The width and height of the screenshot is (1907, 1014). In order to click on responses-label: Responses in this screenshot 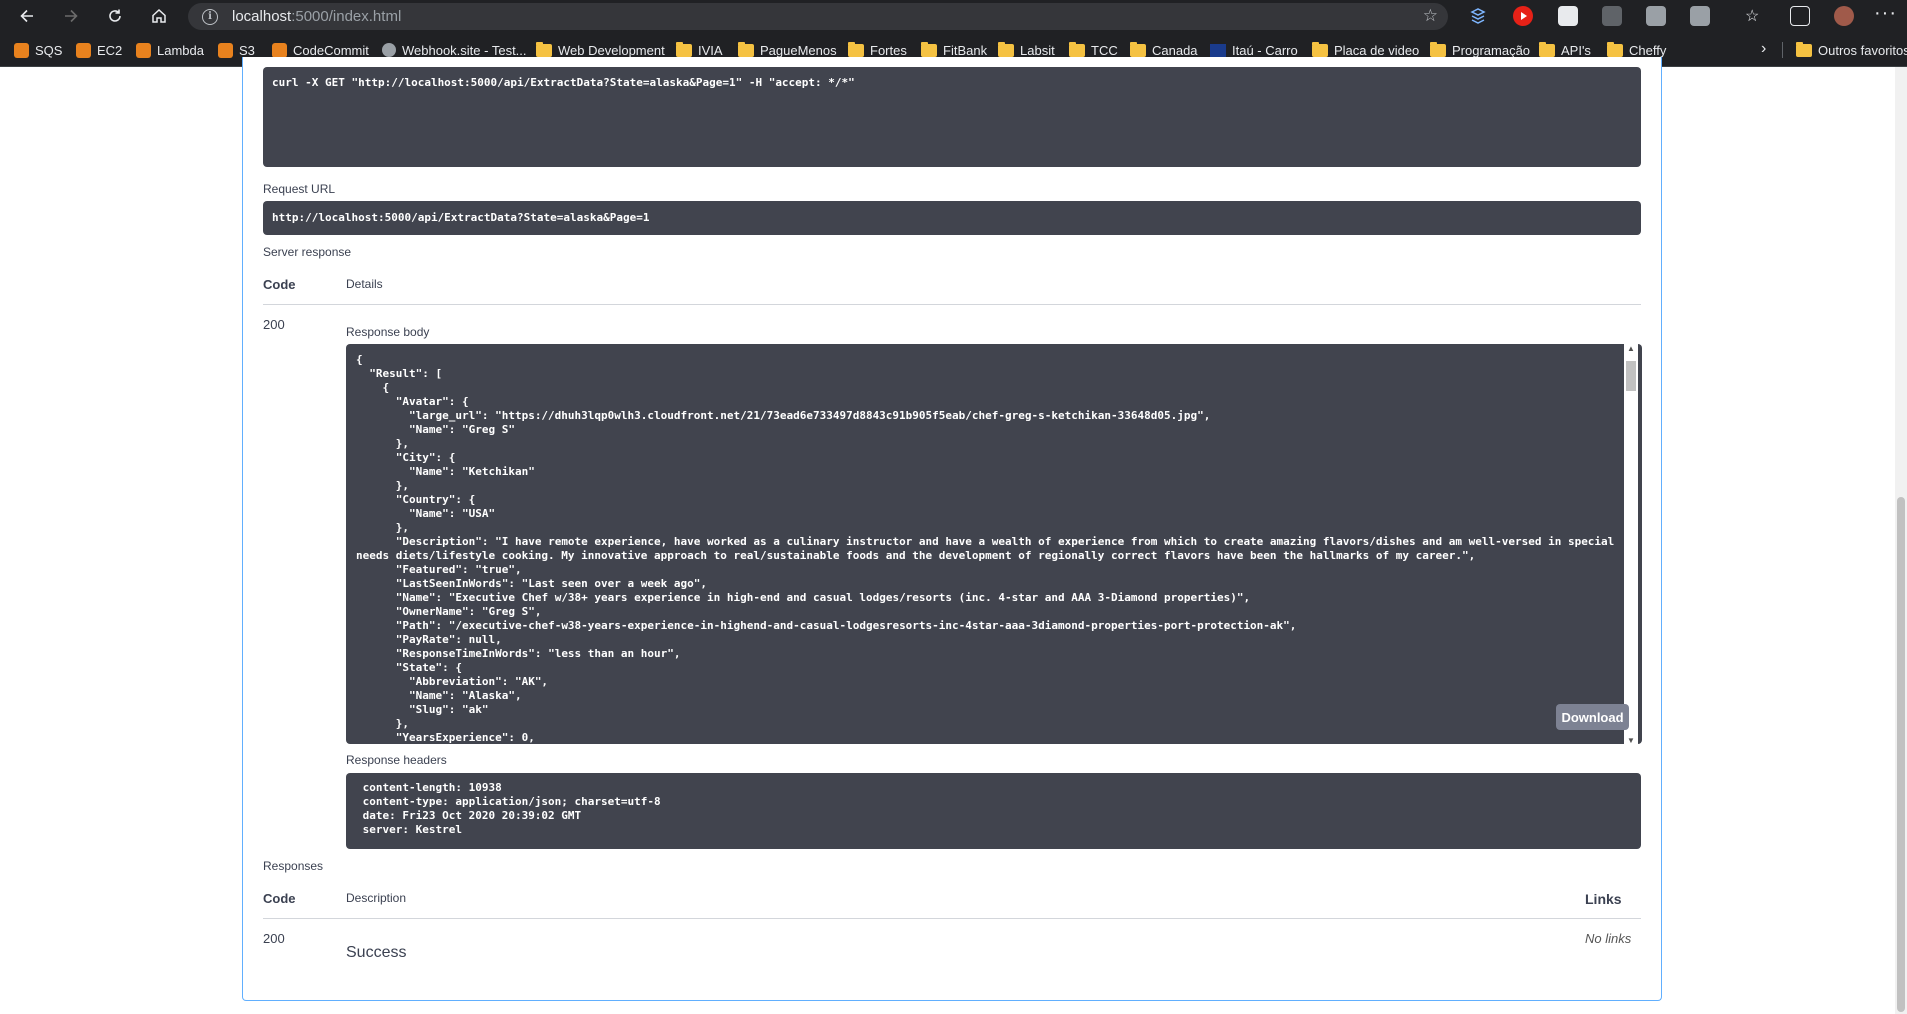, I will do `click(293, 866)`.